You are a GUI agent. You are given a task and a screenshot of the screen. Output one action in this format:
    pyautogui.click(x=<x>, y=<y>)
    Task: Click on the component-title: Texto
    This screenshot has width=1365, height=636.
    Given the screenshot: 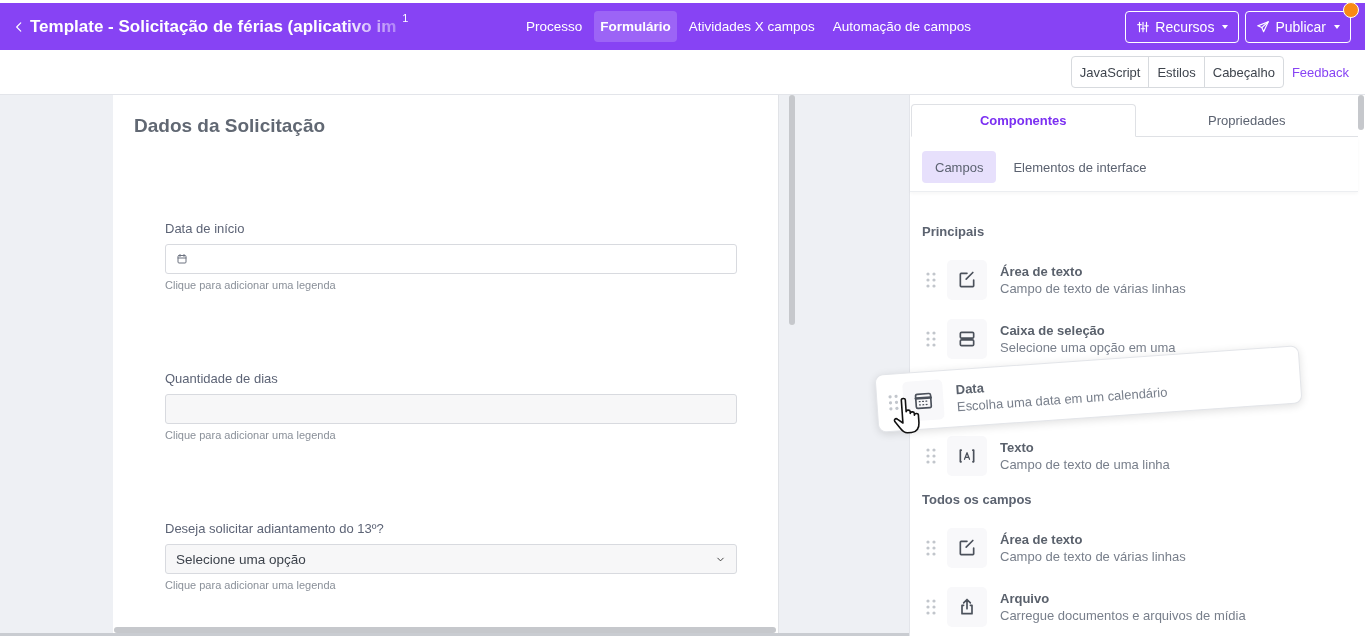 What is the action you would take?
    pyautogui.click(x=1017, y=447)
    